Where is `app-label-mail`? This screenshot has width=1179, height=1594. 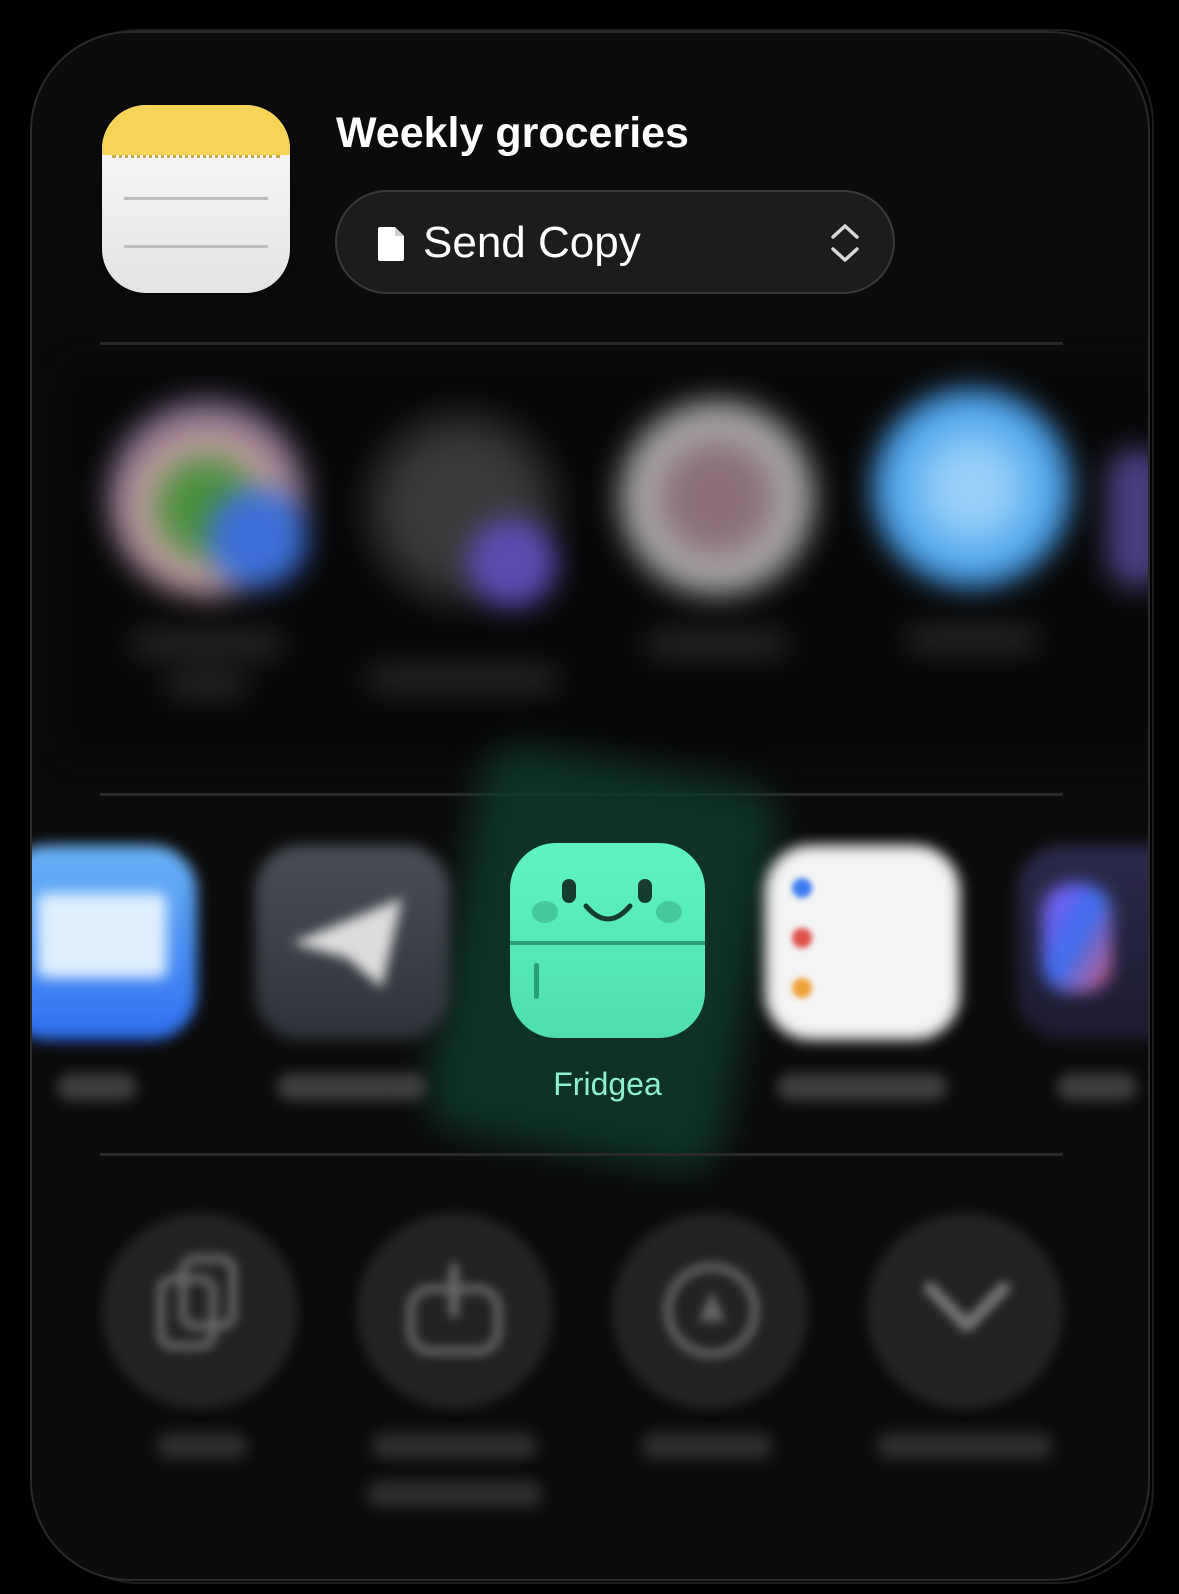
app-label-mail is located at coordinates (97, 1087).